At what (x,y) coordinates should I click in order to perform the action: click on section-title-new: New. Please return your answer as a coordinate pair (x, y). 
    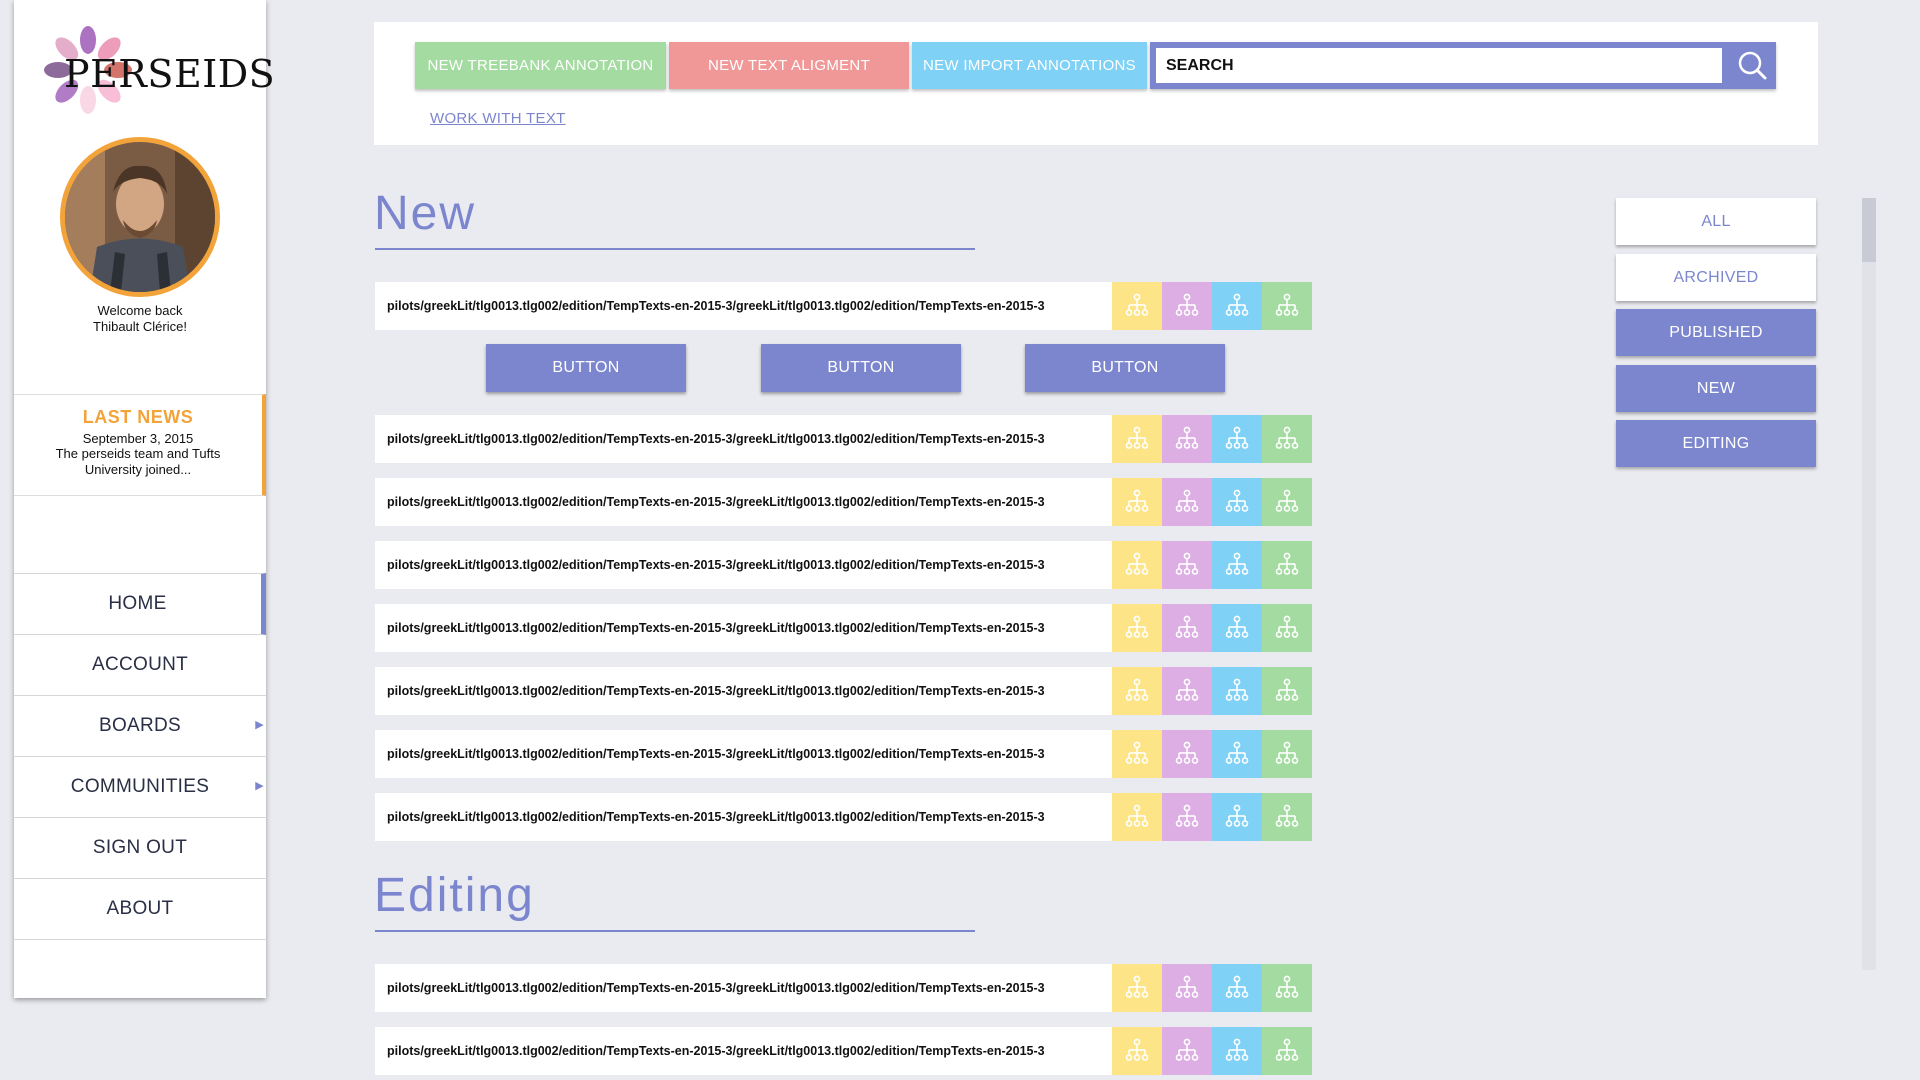
    Looking at the image, I should click on (425, 213).